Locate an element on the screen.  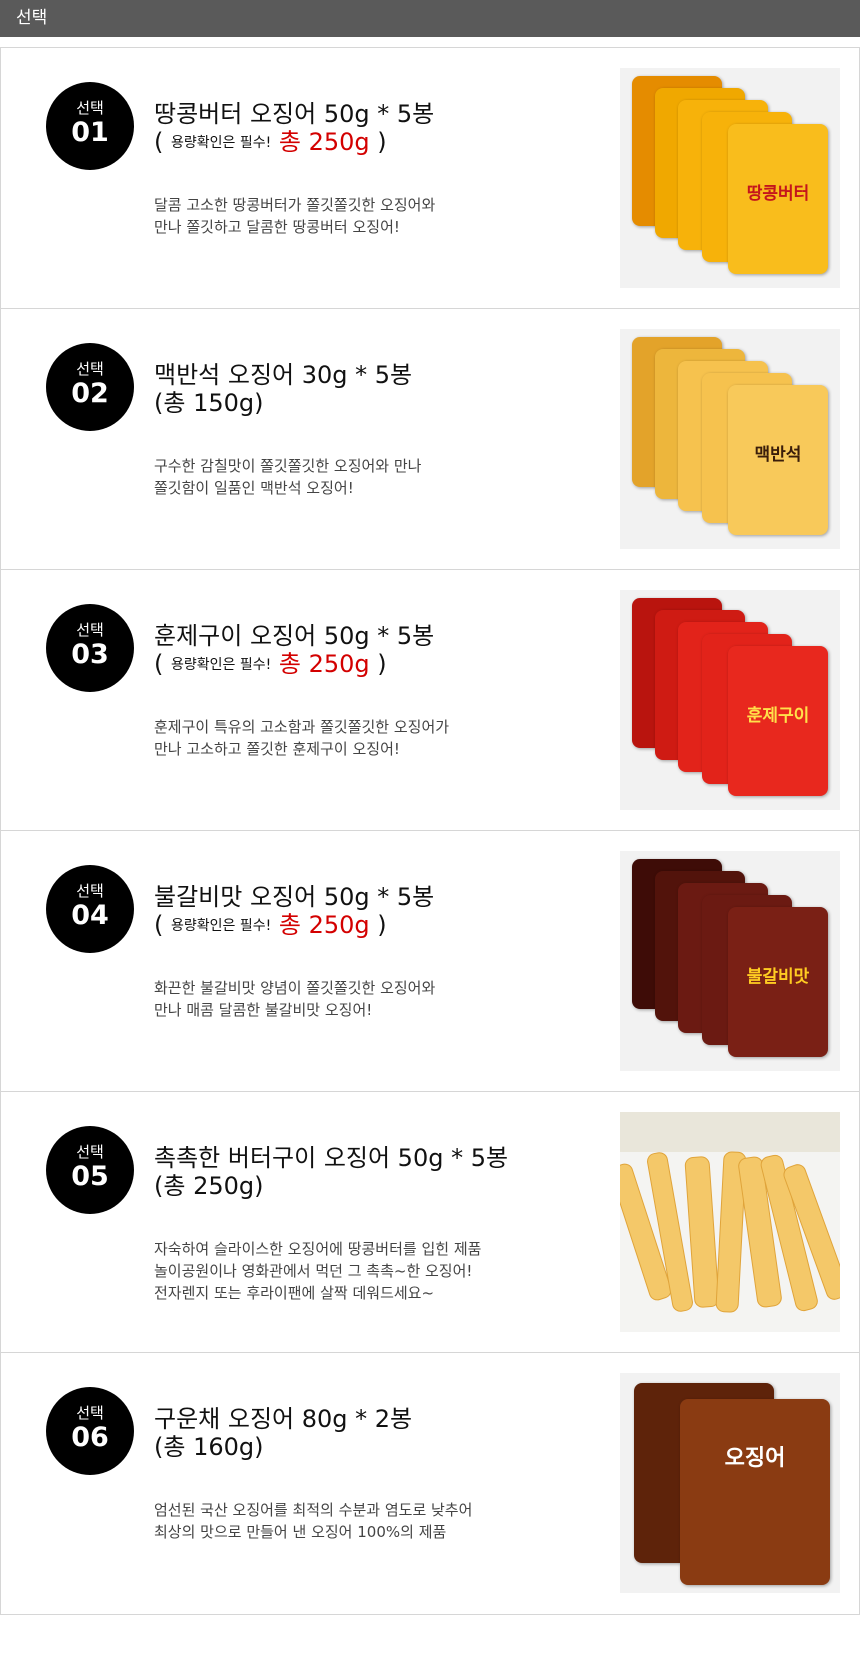
package: 훈제구이 is located at coordinates (778, 721).